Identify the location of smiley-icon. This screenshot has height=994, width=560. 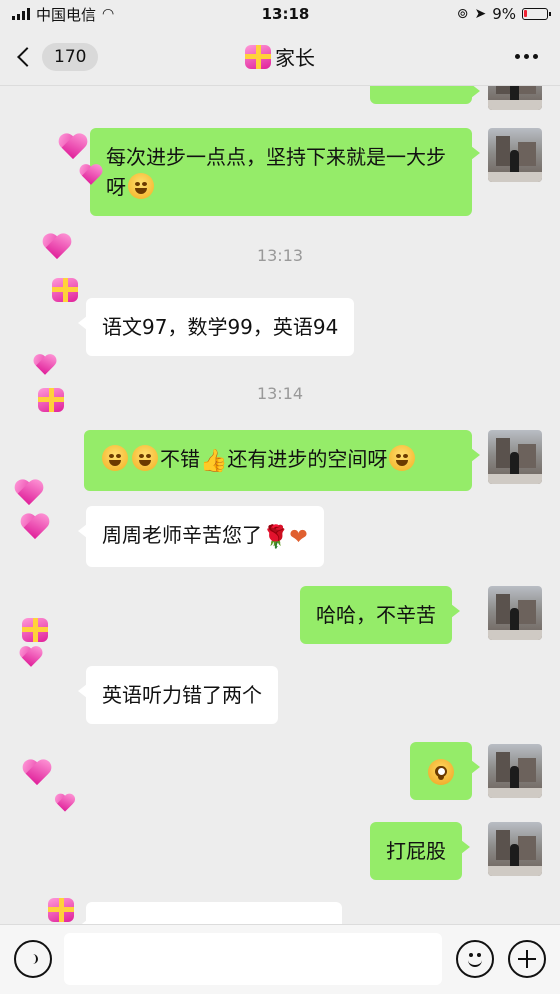
(475, 963).